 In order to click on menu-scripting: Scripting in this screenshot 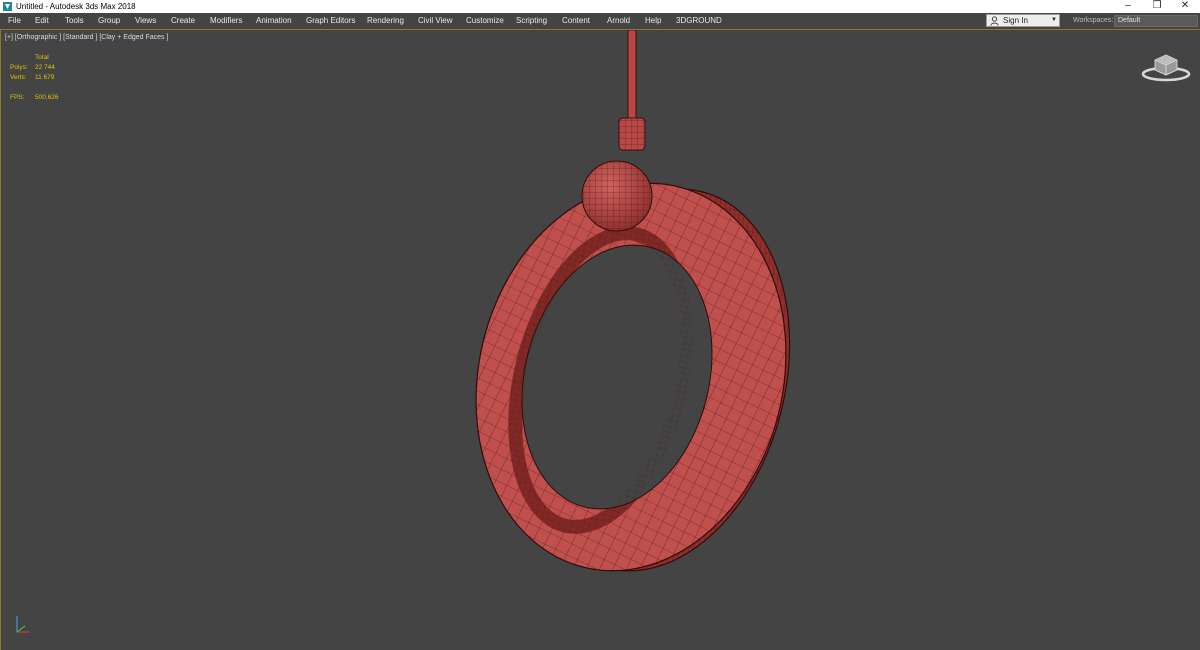, I will do `click(531, 21)`.